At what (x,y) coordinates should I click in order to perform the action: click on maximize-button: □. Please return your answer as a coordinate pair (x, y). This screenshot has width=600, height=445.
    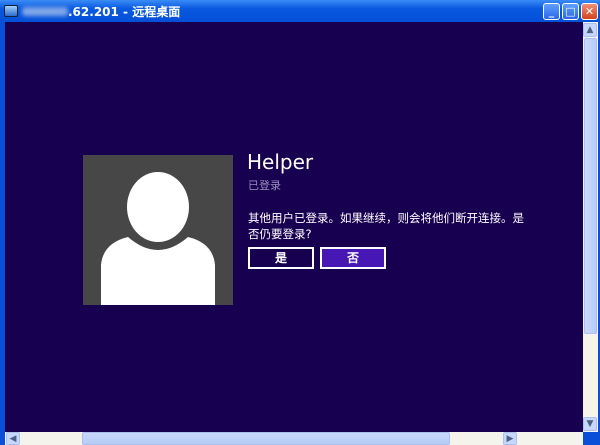
    Looking at the image, I should click on (570, 11).